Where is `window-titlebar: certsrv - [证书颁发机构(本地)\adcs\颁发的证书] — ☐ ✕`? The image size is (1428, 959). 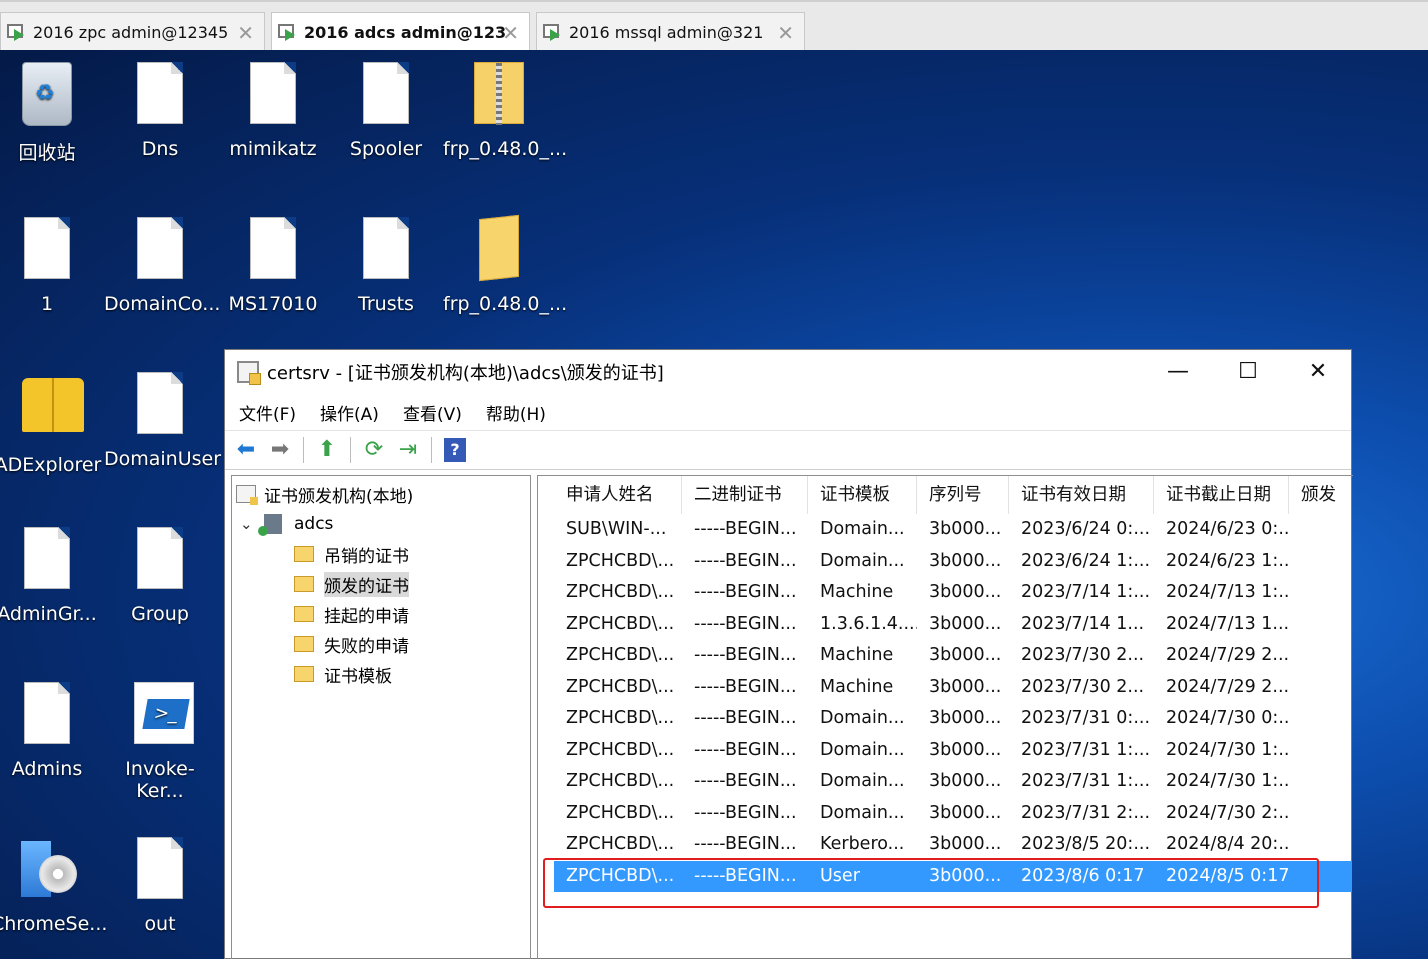 window-titlebar: certsrv - [证书颁发机构(本地)\adcs\颁发的证书] — ☐ ✕ is located at coordinates (788, 372).